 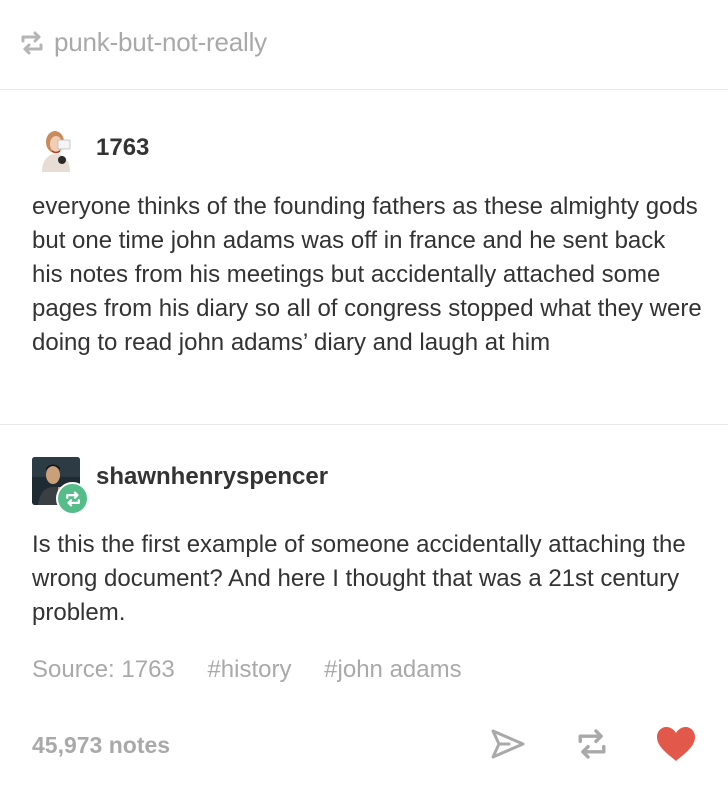 I want to click on tag-link: #history, so click(x=249, y=669).